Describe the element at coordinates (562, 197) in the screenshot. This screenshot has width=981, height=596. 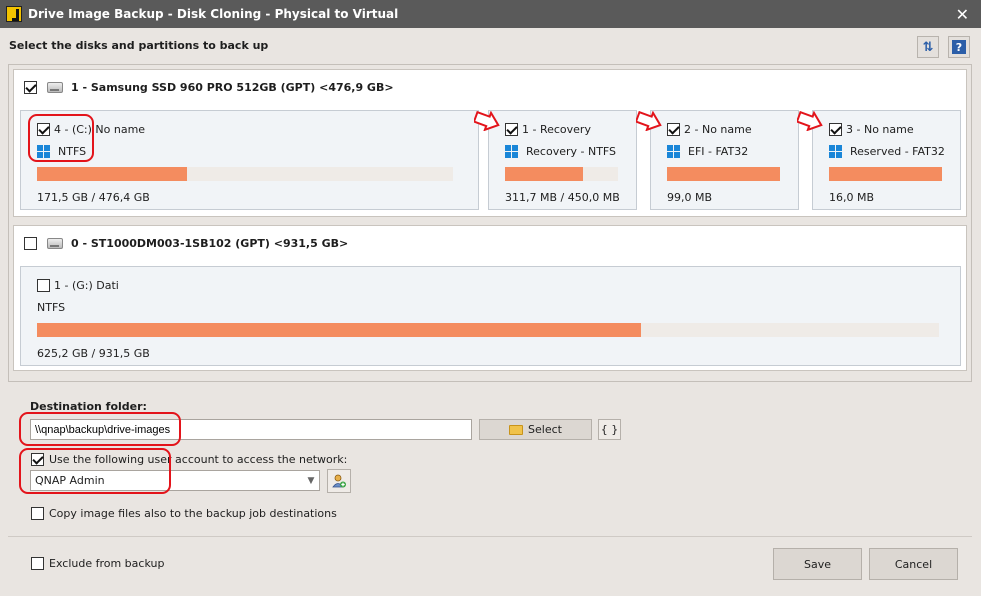
I see `partition-size: 311,7 MB / 450,0 MB` at that location.